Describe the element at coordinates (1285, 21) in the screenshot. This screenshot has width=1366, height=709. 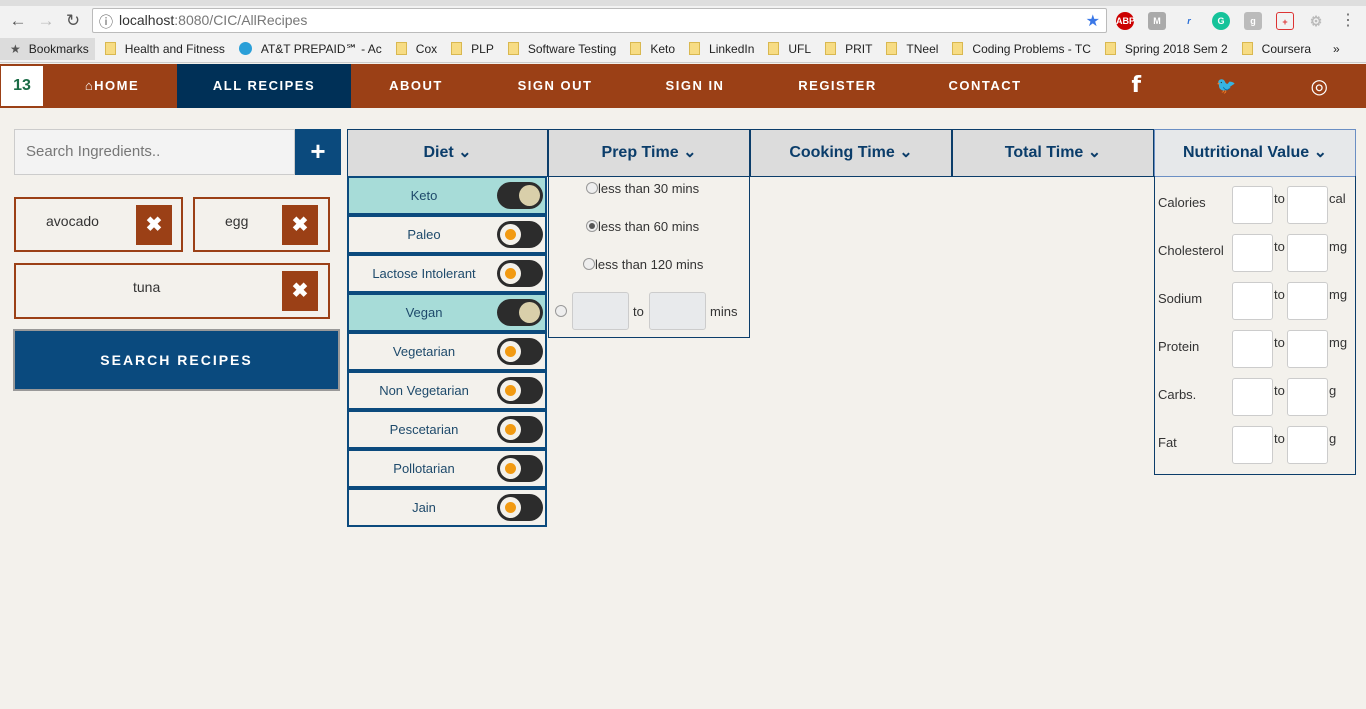
I see `plus-extension-icon: +` at that location.